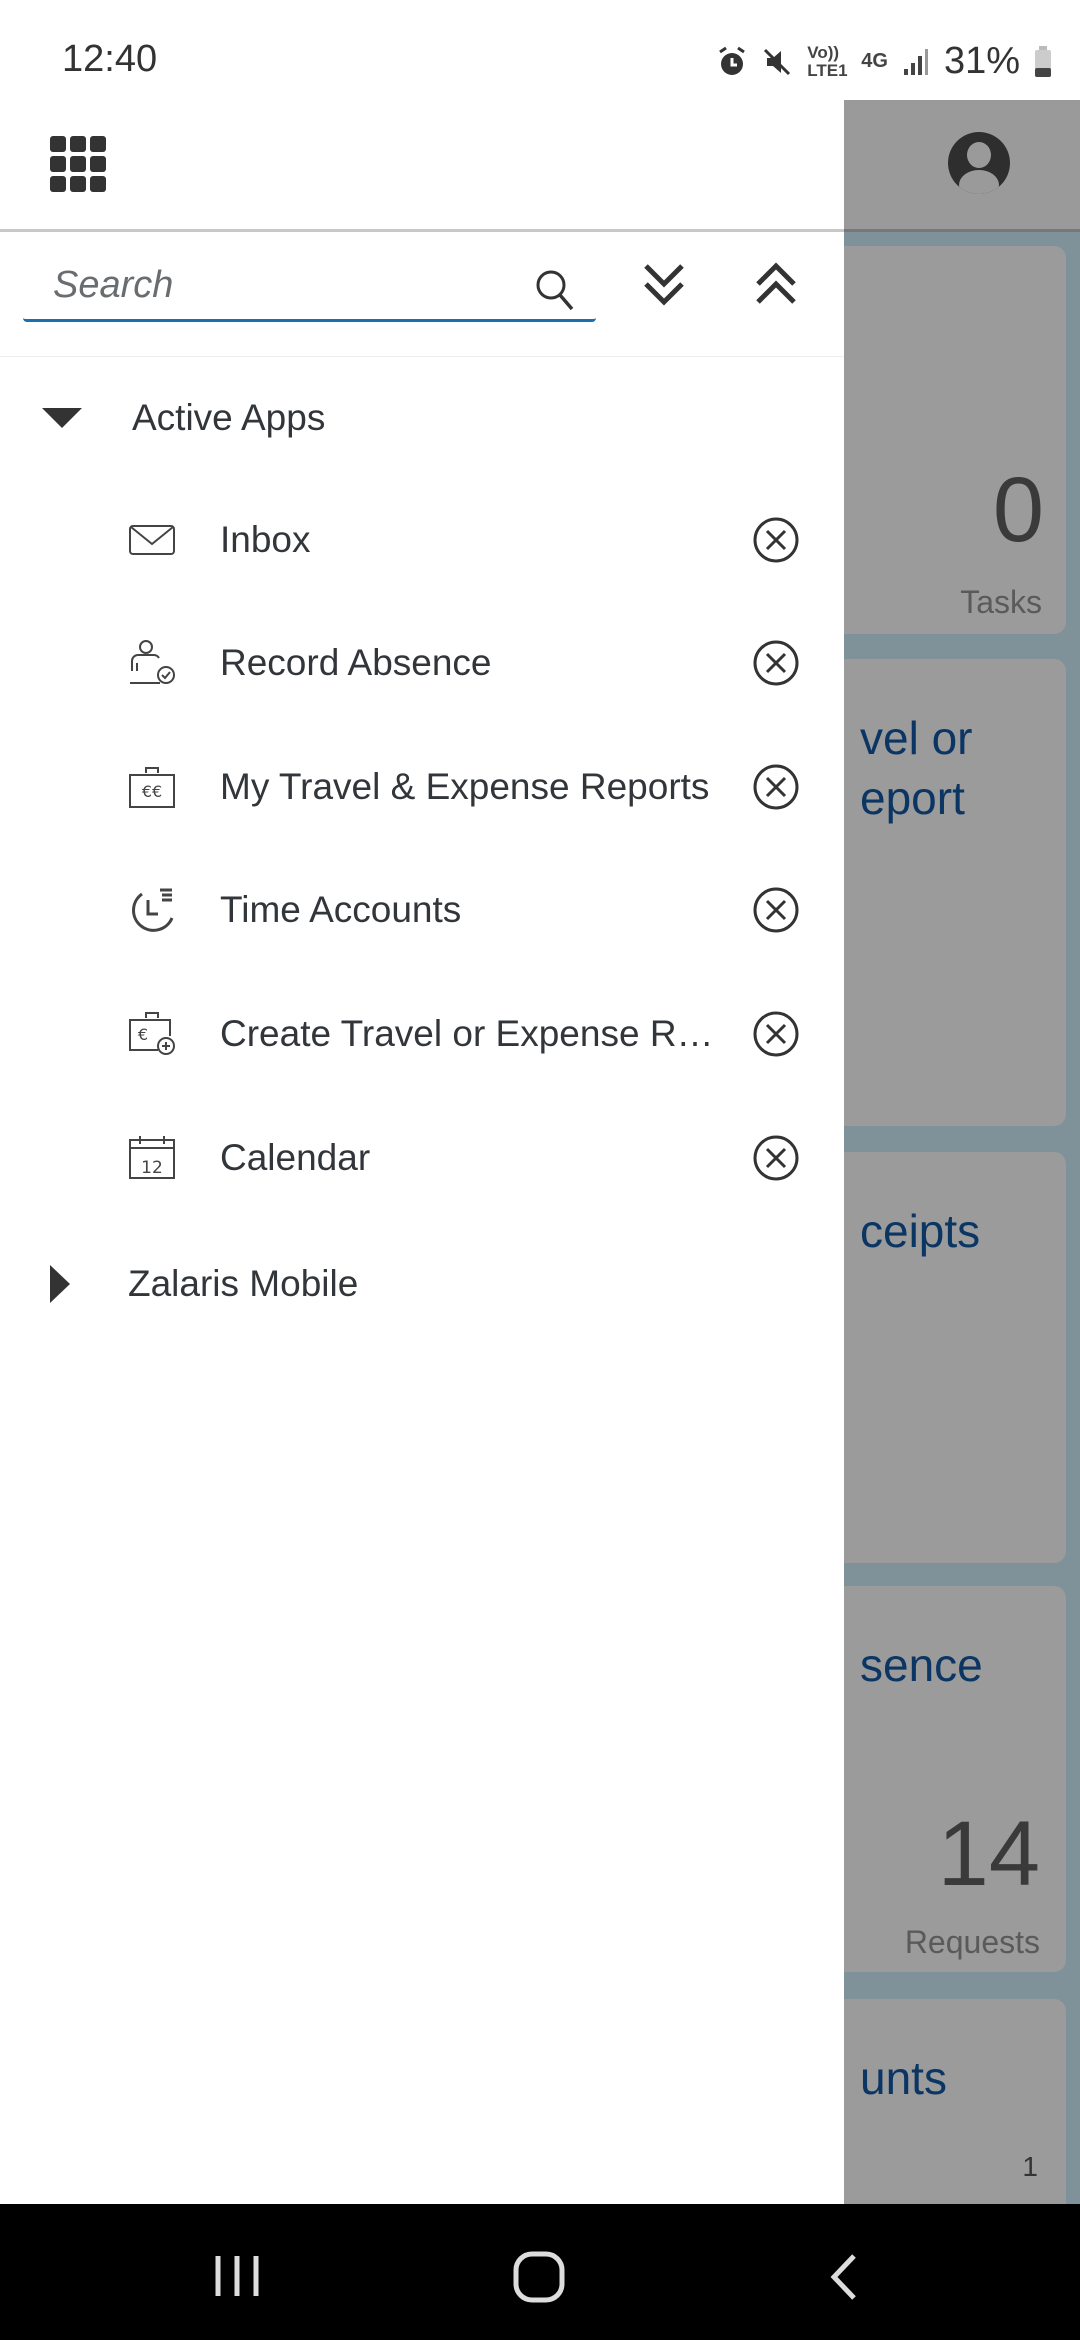 This screenshot has width=1080, height=2340. Describe the element at coordinates (422, 540) in the screenshot. I see `list-item-inbox: Inbox` at that location.